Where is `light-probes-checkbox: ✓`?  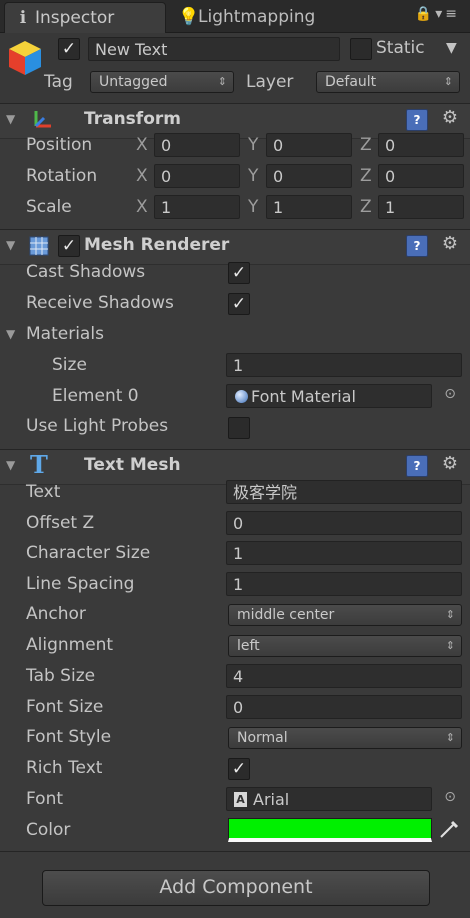
light-probes-checkbox: ✓ is located at coordinates (239, 428).